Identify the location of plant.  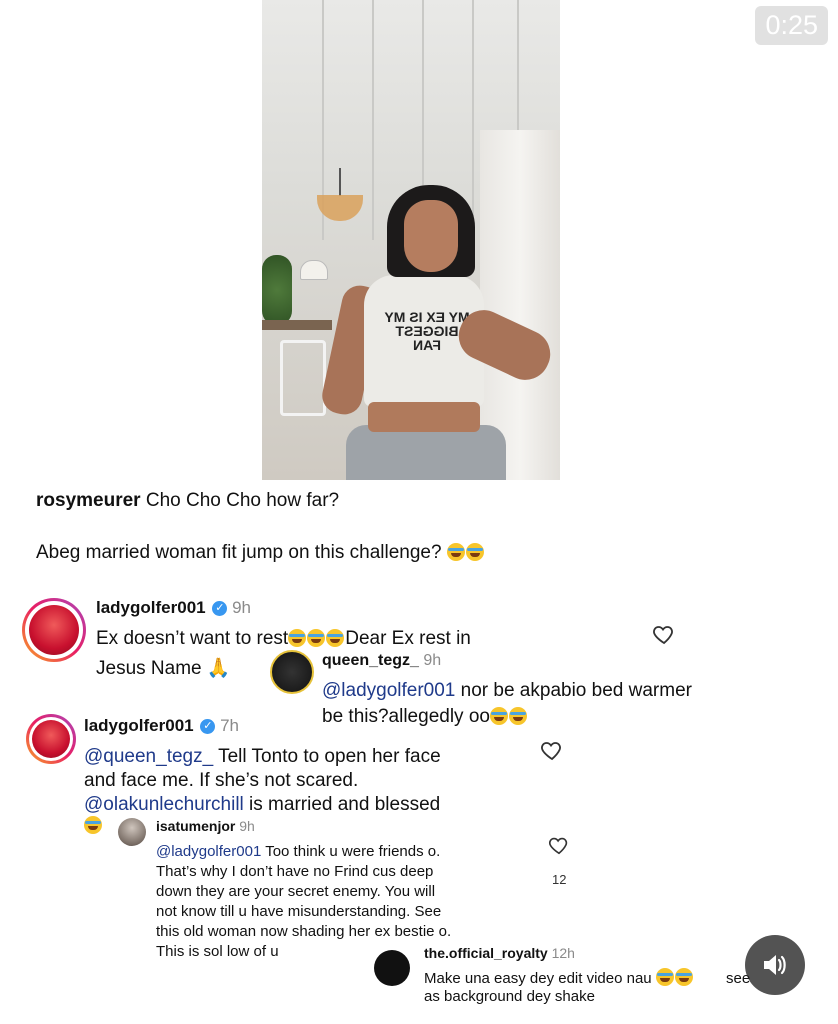
(277, 290).